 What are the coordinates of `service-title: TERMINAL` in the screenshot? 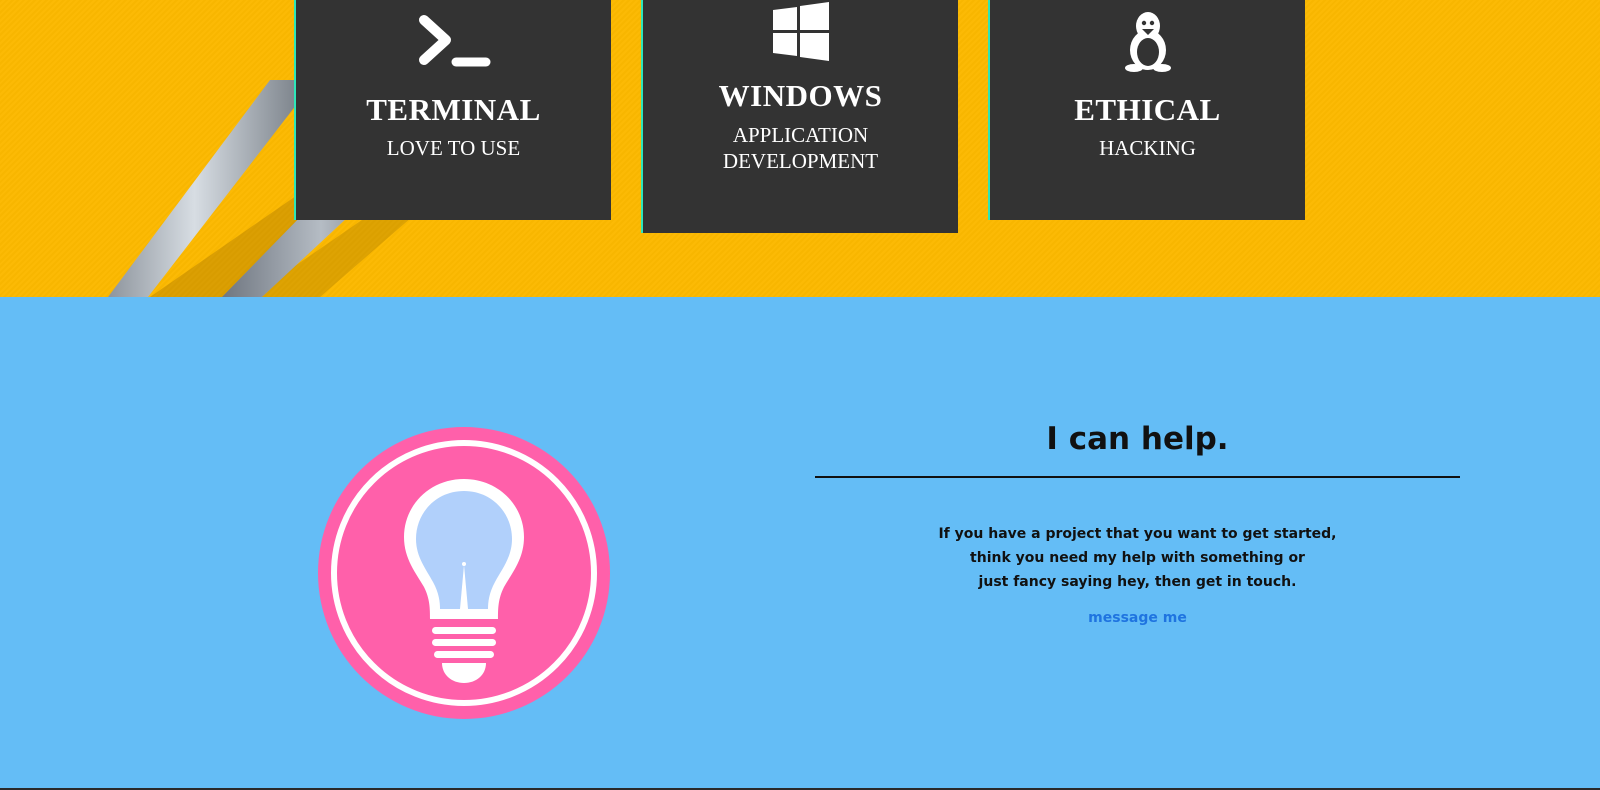 It's located at (453, 109).